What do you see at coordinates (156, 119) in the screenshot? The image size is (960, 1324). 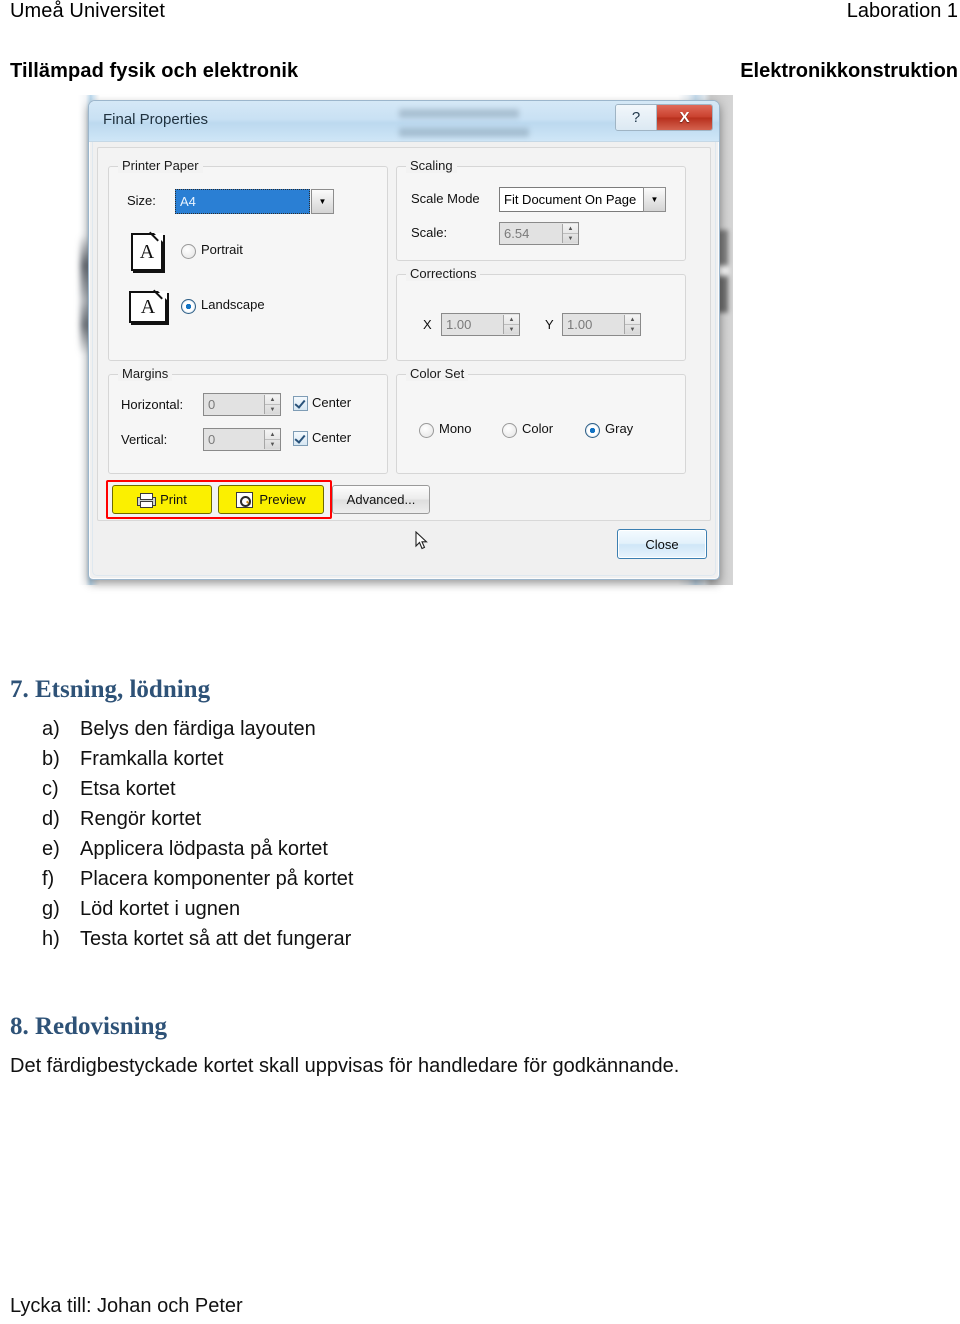 I see `dialog-title: Final Properties` at bounding box center [156, 119].